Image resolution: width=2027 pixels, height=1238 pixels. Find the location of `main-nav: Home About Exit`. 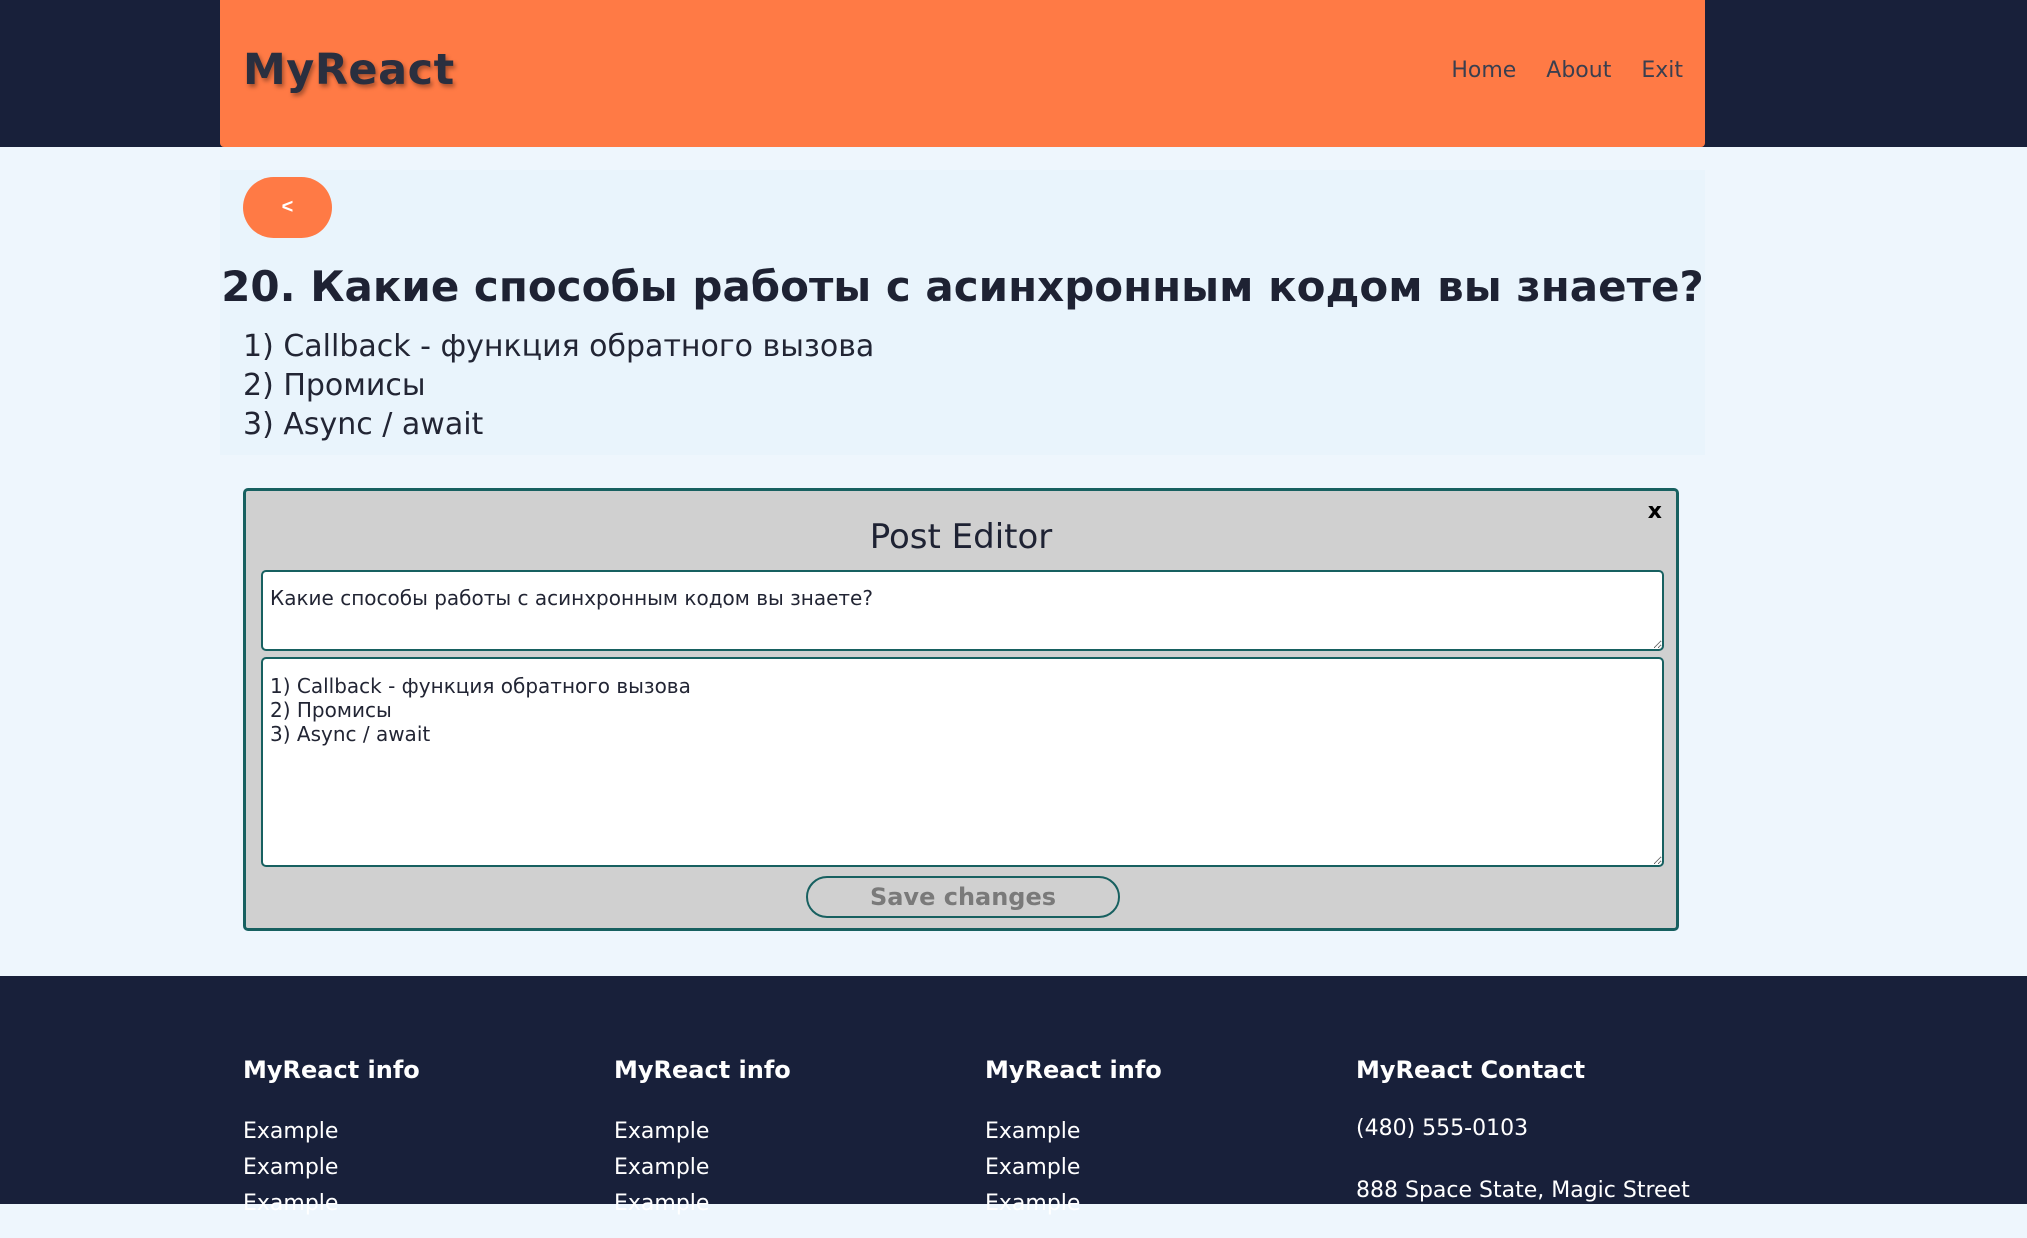

main-nav: Home About Exit is located at coordinates (1567, 70).